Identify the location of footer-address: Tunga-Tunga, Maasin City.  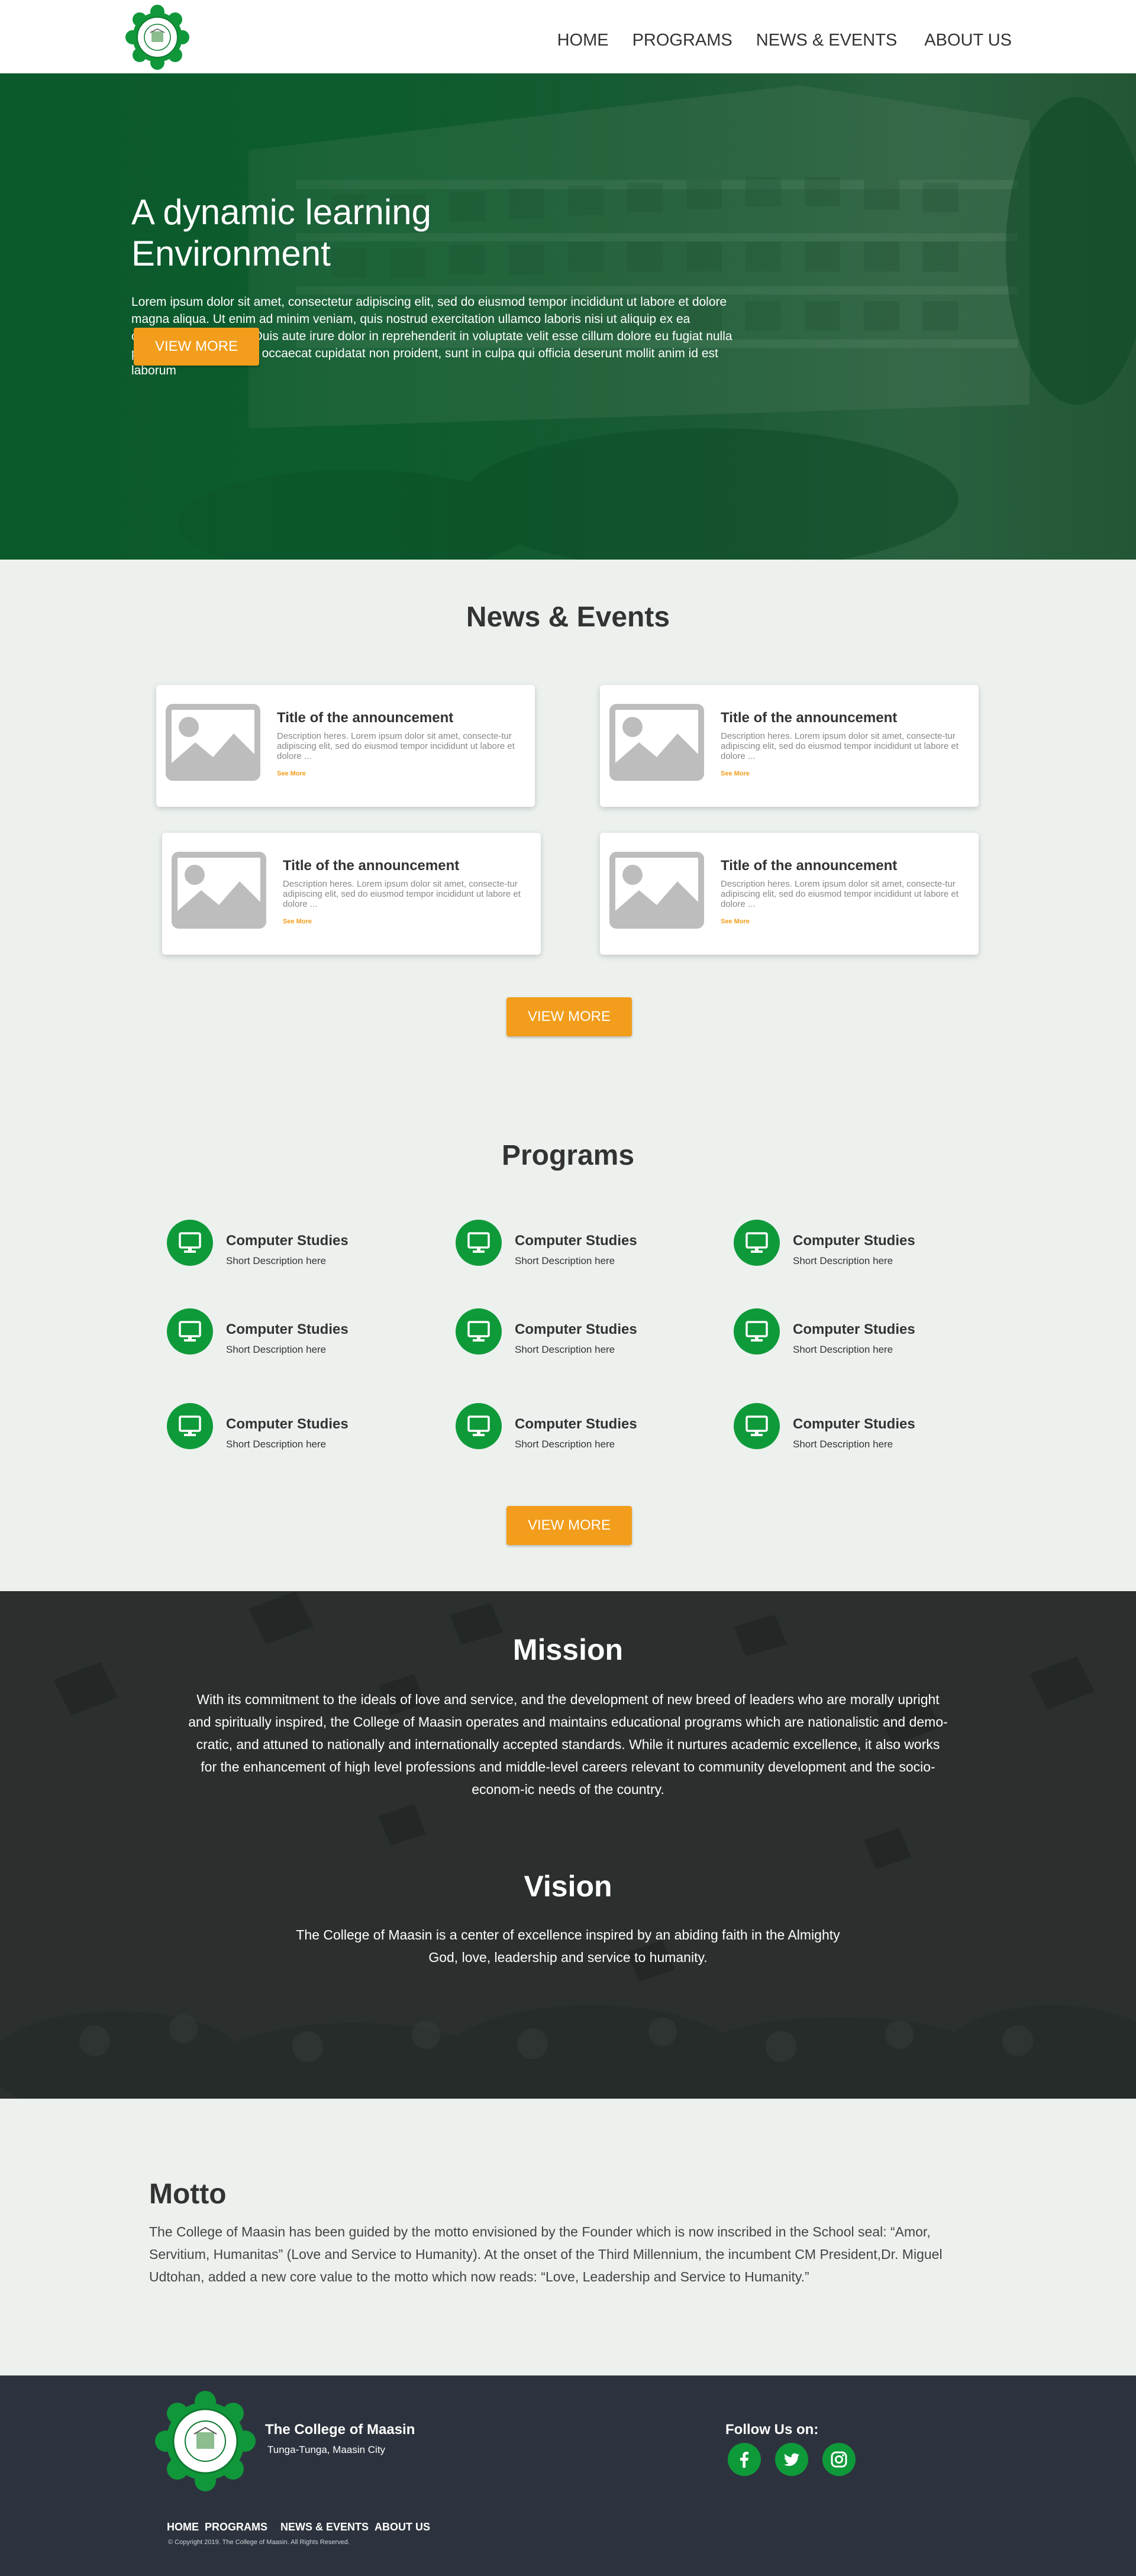
(326, 2449).